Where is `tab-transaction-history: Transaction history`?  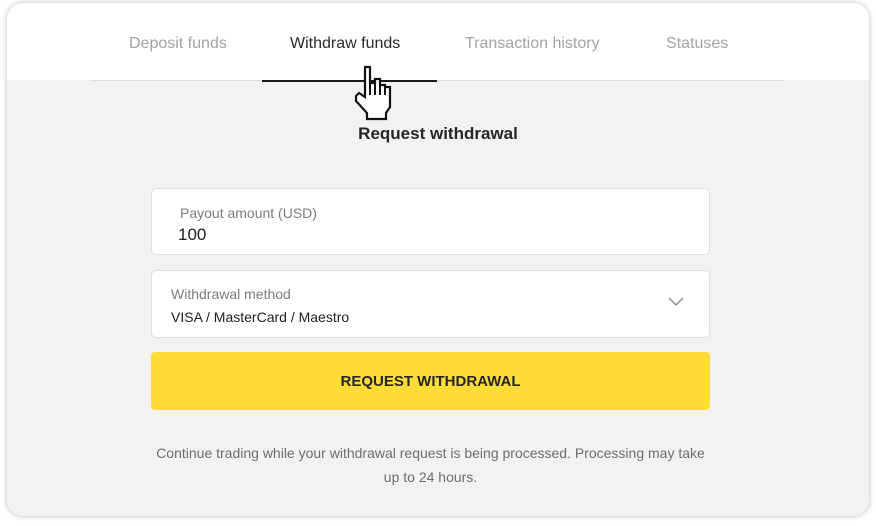
tab-transaction-history: Transaction history is located at coordinates (532, 44).